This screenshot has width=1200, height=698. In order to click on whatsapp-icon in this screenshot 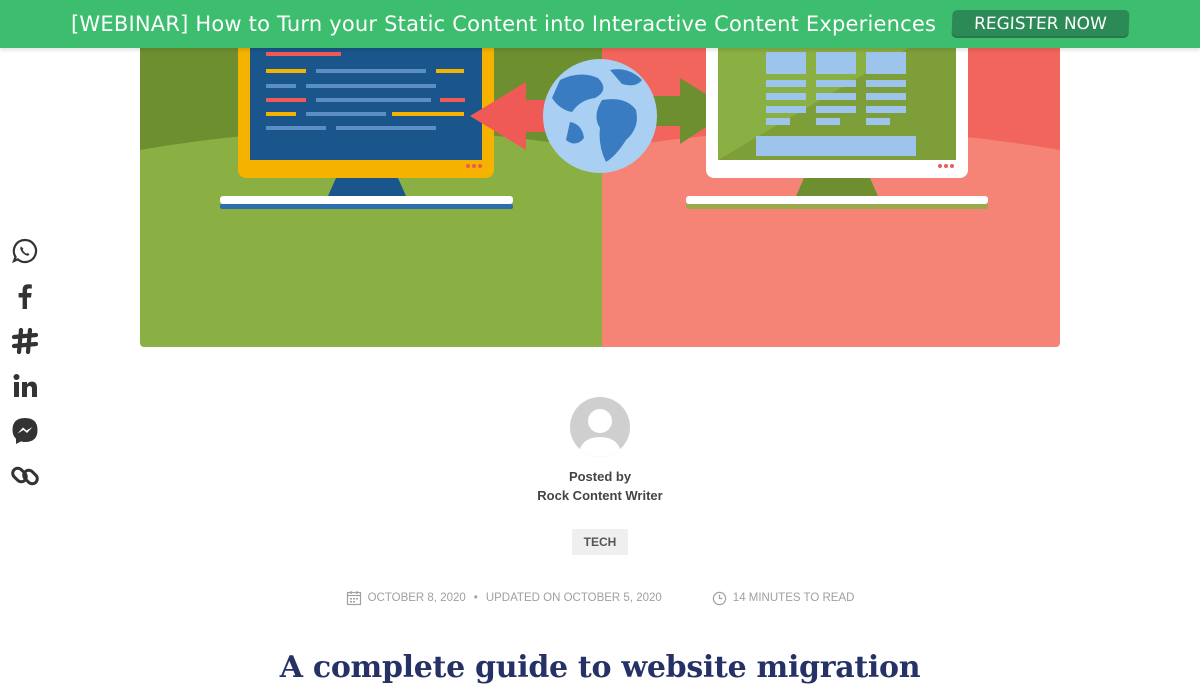, I will do `click(24, 251)`.